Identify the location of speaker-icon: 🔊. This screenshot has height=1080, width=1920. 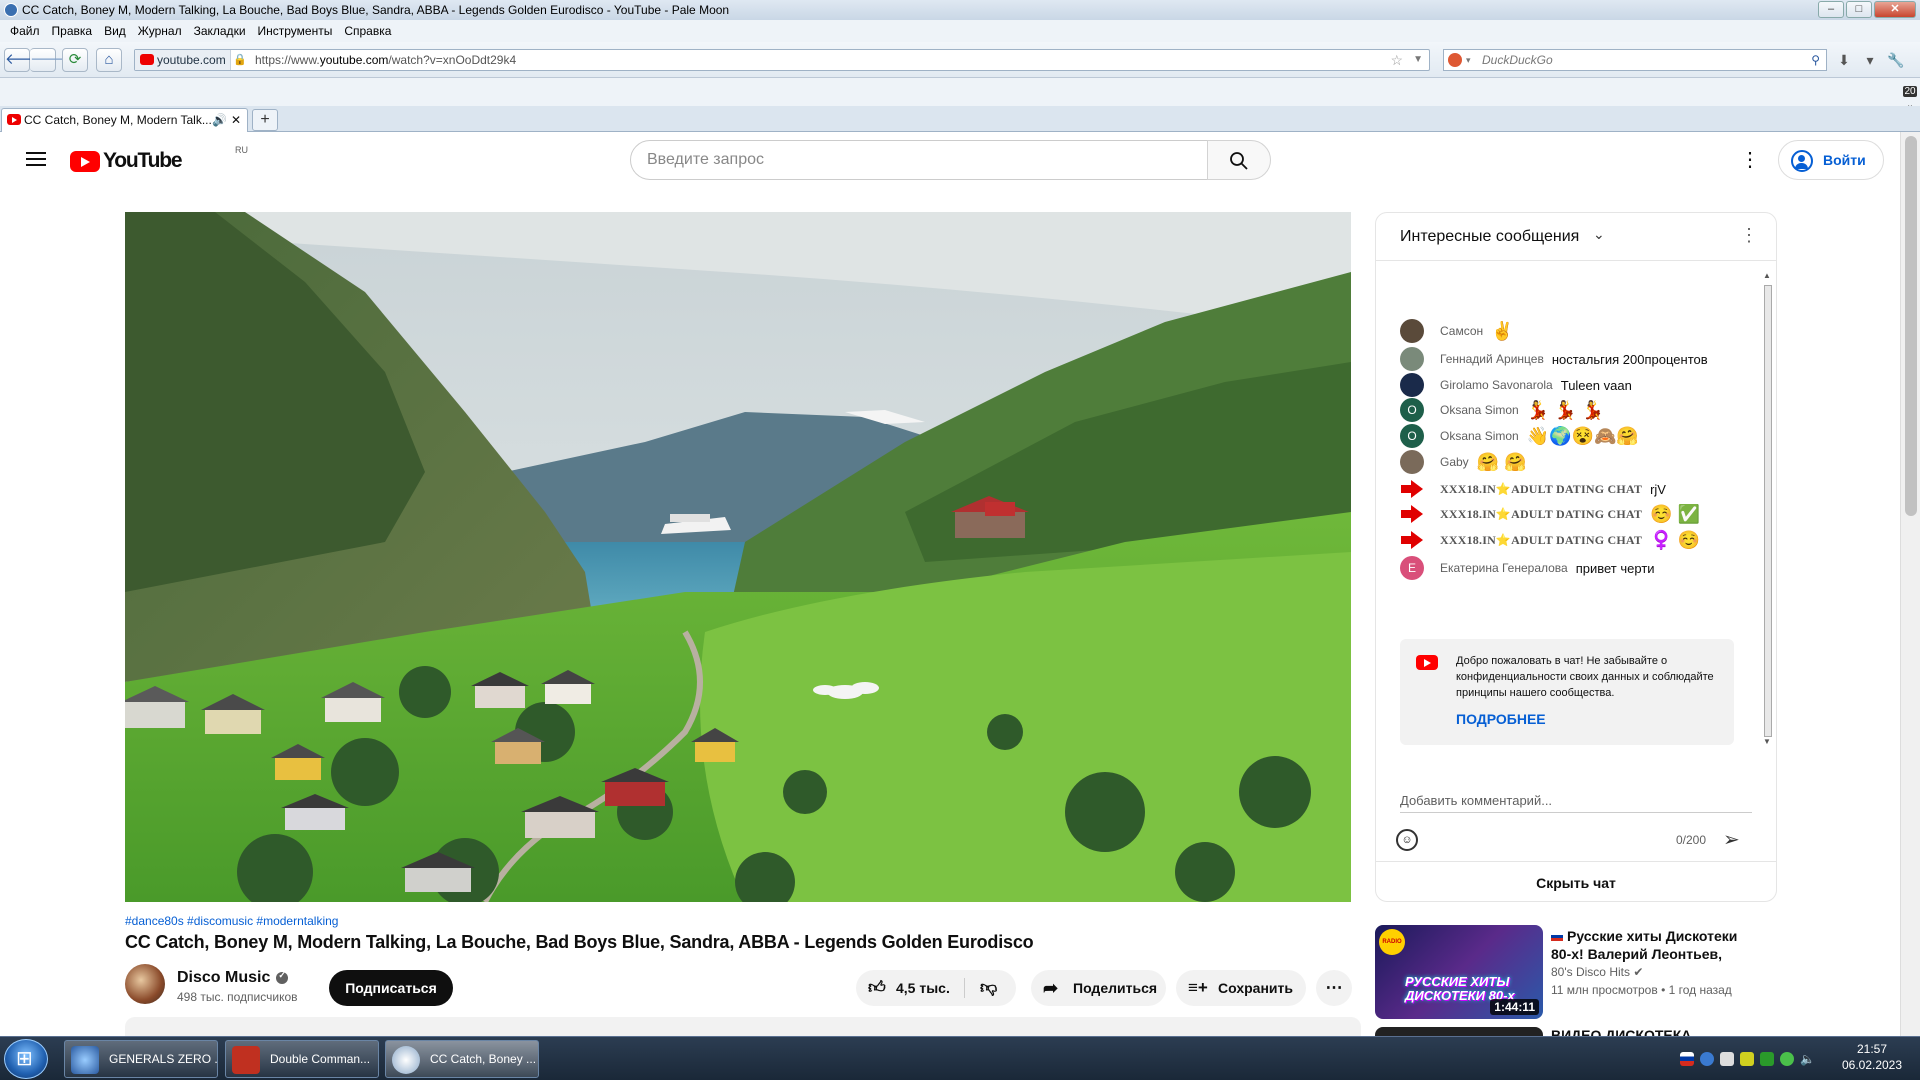
(219, 120).